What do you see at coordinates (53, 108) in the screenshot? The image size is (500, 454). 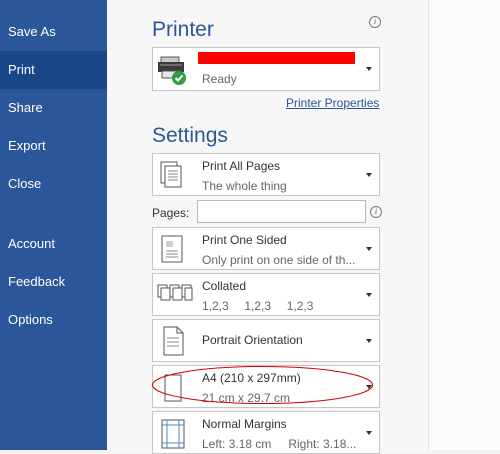 I see `sidebar-item-share: Share` at bounding box center [53, 108].